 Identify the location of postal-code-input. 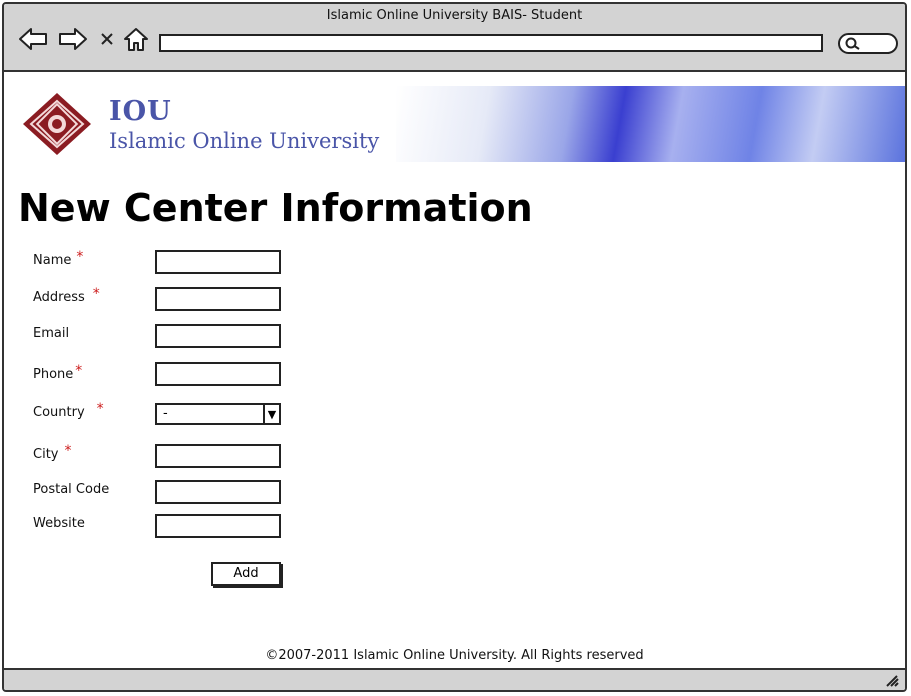
(218, 492).